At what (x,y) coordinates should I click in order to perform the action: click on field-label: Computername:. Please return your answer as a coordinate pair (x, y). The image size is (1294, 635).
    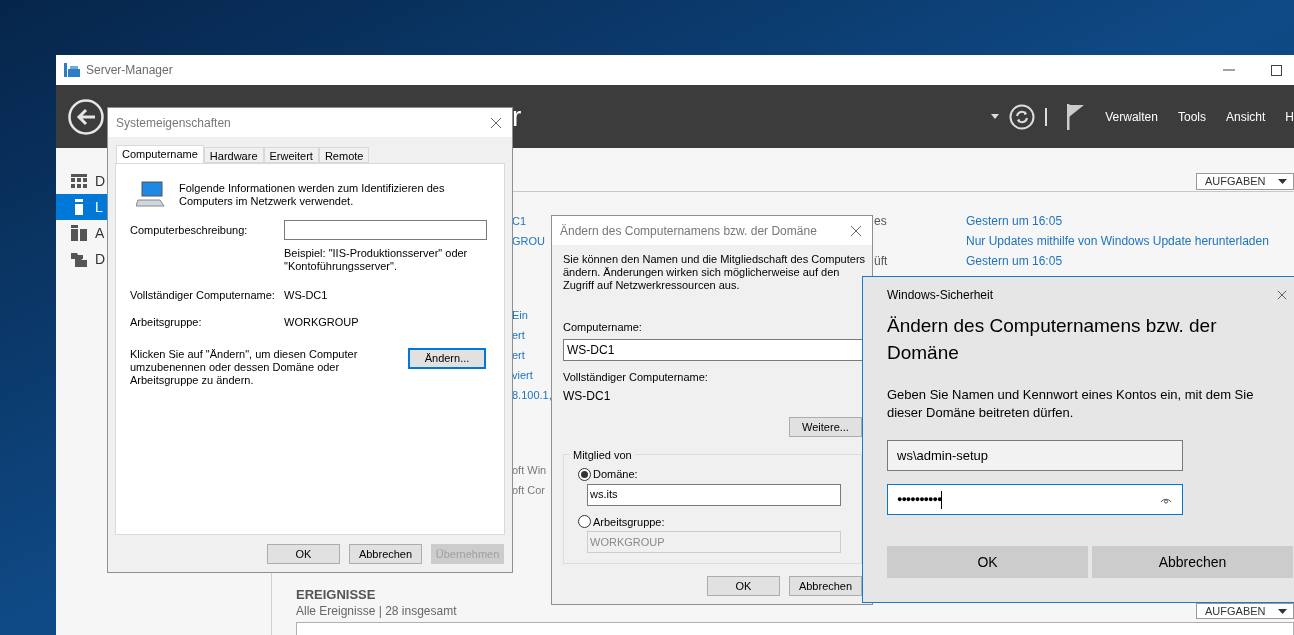
    Looking at the image, I should click on (603, 327).